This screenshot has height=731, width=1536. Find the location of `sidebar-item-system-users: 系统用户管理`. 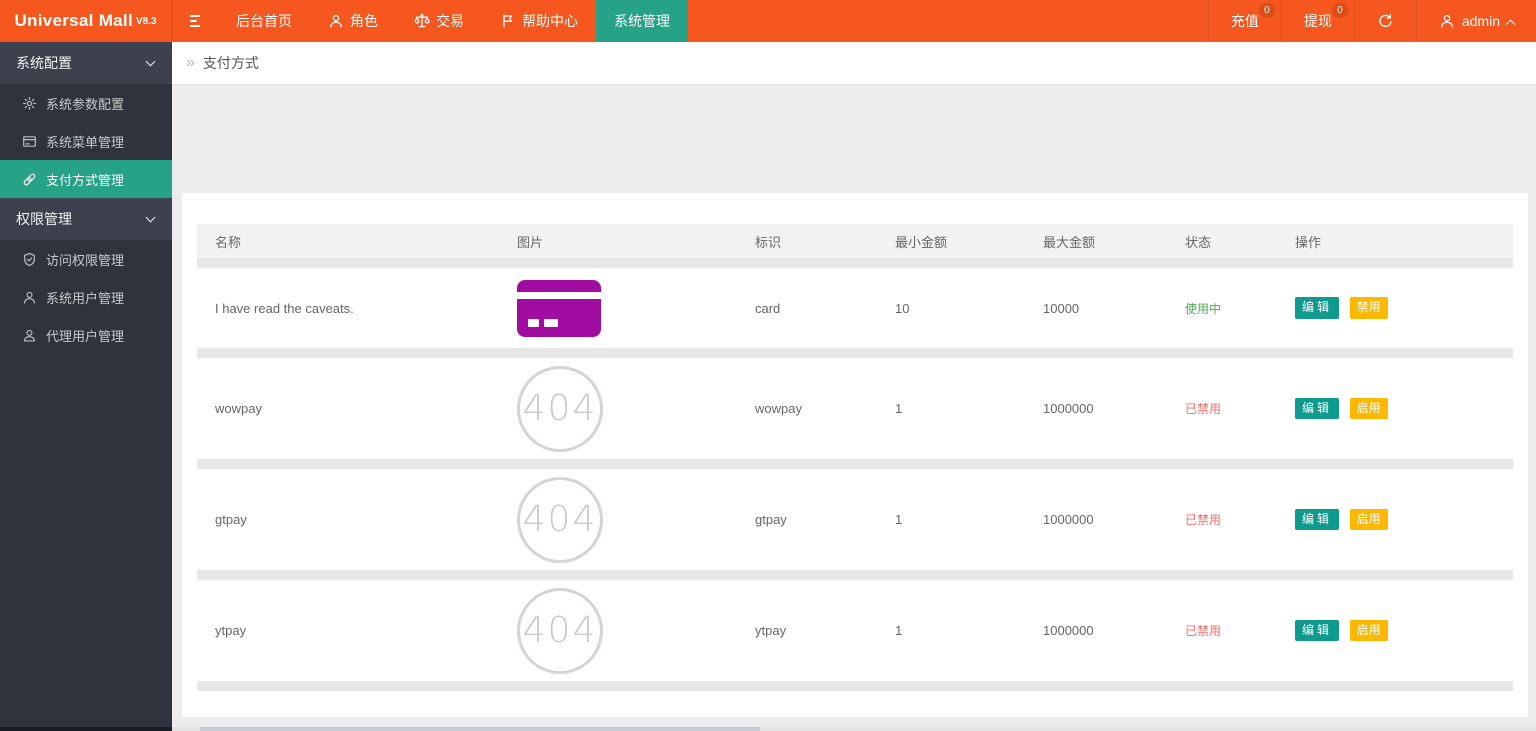

sidebar-item-system-users: 系统用户管理 is located at coordinates (86, 297).